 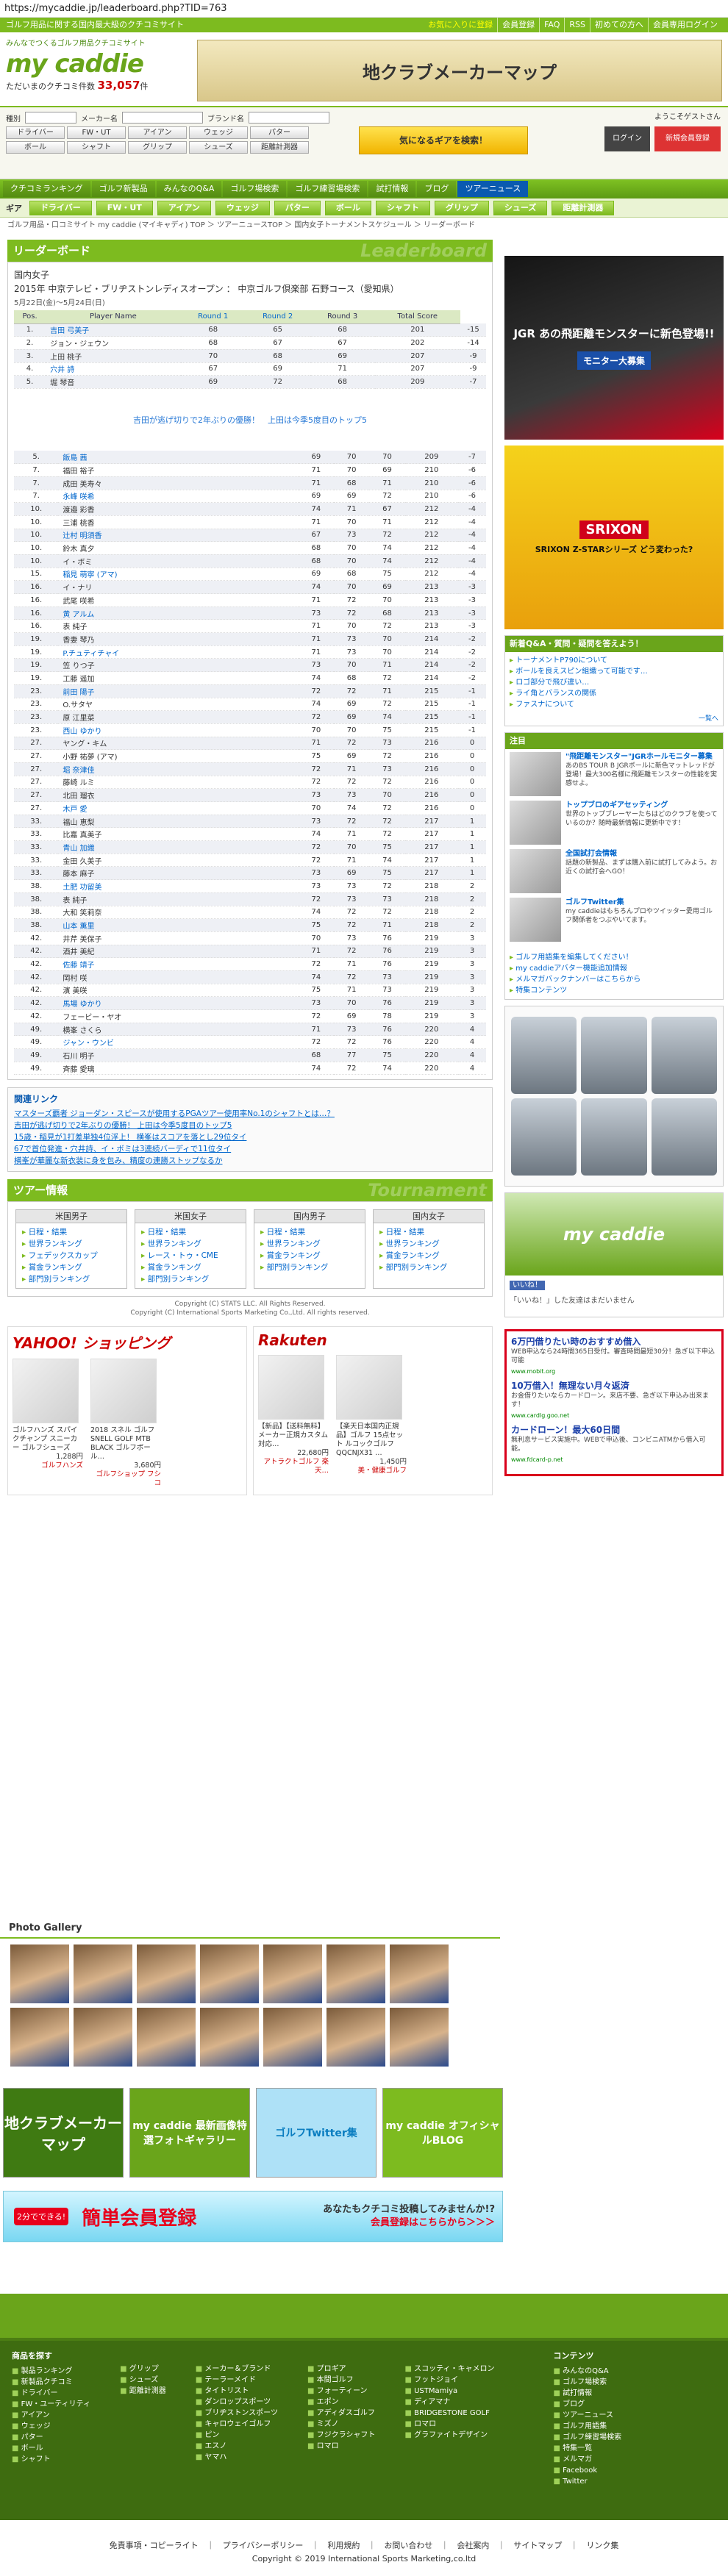 What do you see at coordinates (178, 691) in the screenshot?
I see `player-name-cell: 前田 陽子` at bounding box center [178, 691].